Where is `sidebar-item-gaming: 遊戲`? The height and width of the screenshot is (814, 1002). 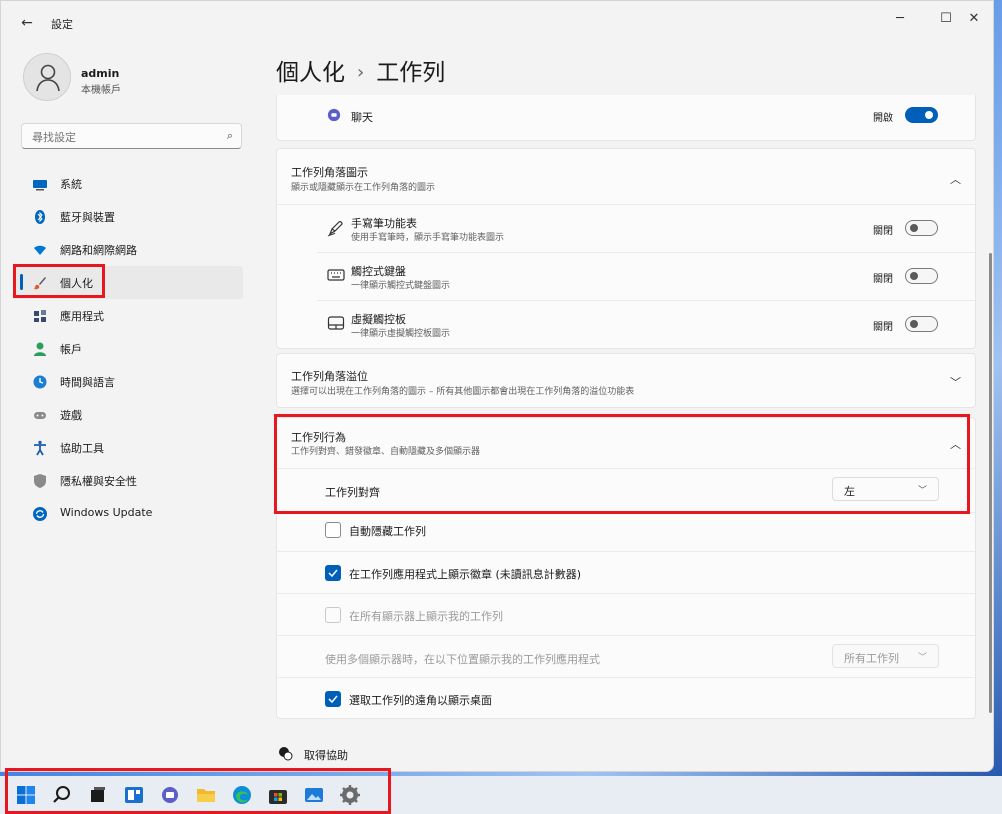 sidebar-item-gaming: 遊戲 is located at coordinates (128, 414).